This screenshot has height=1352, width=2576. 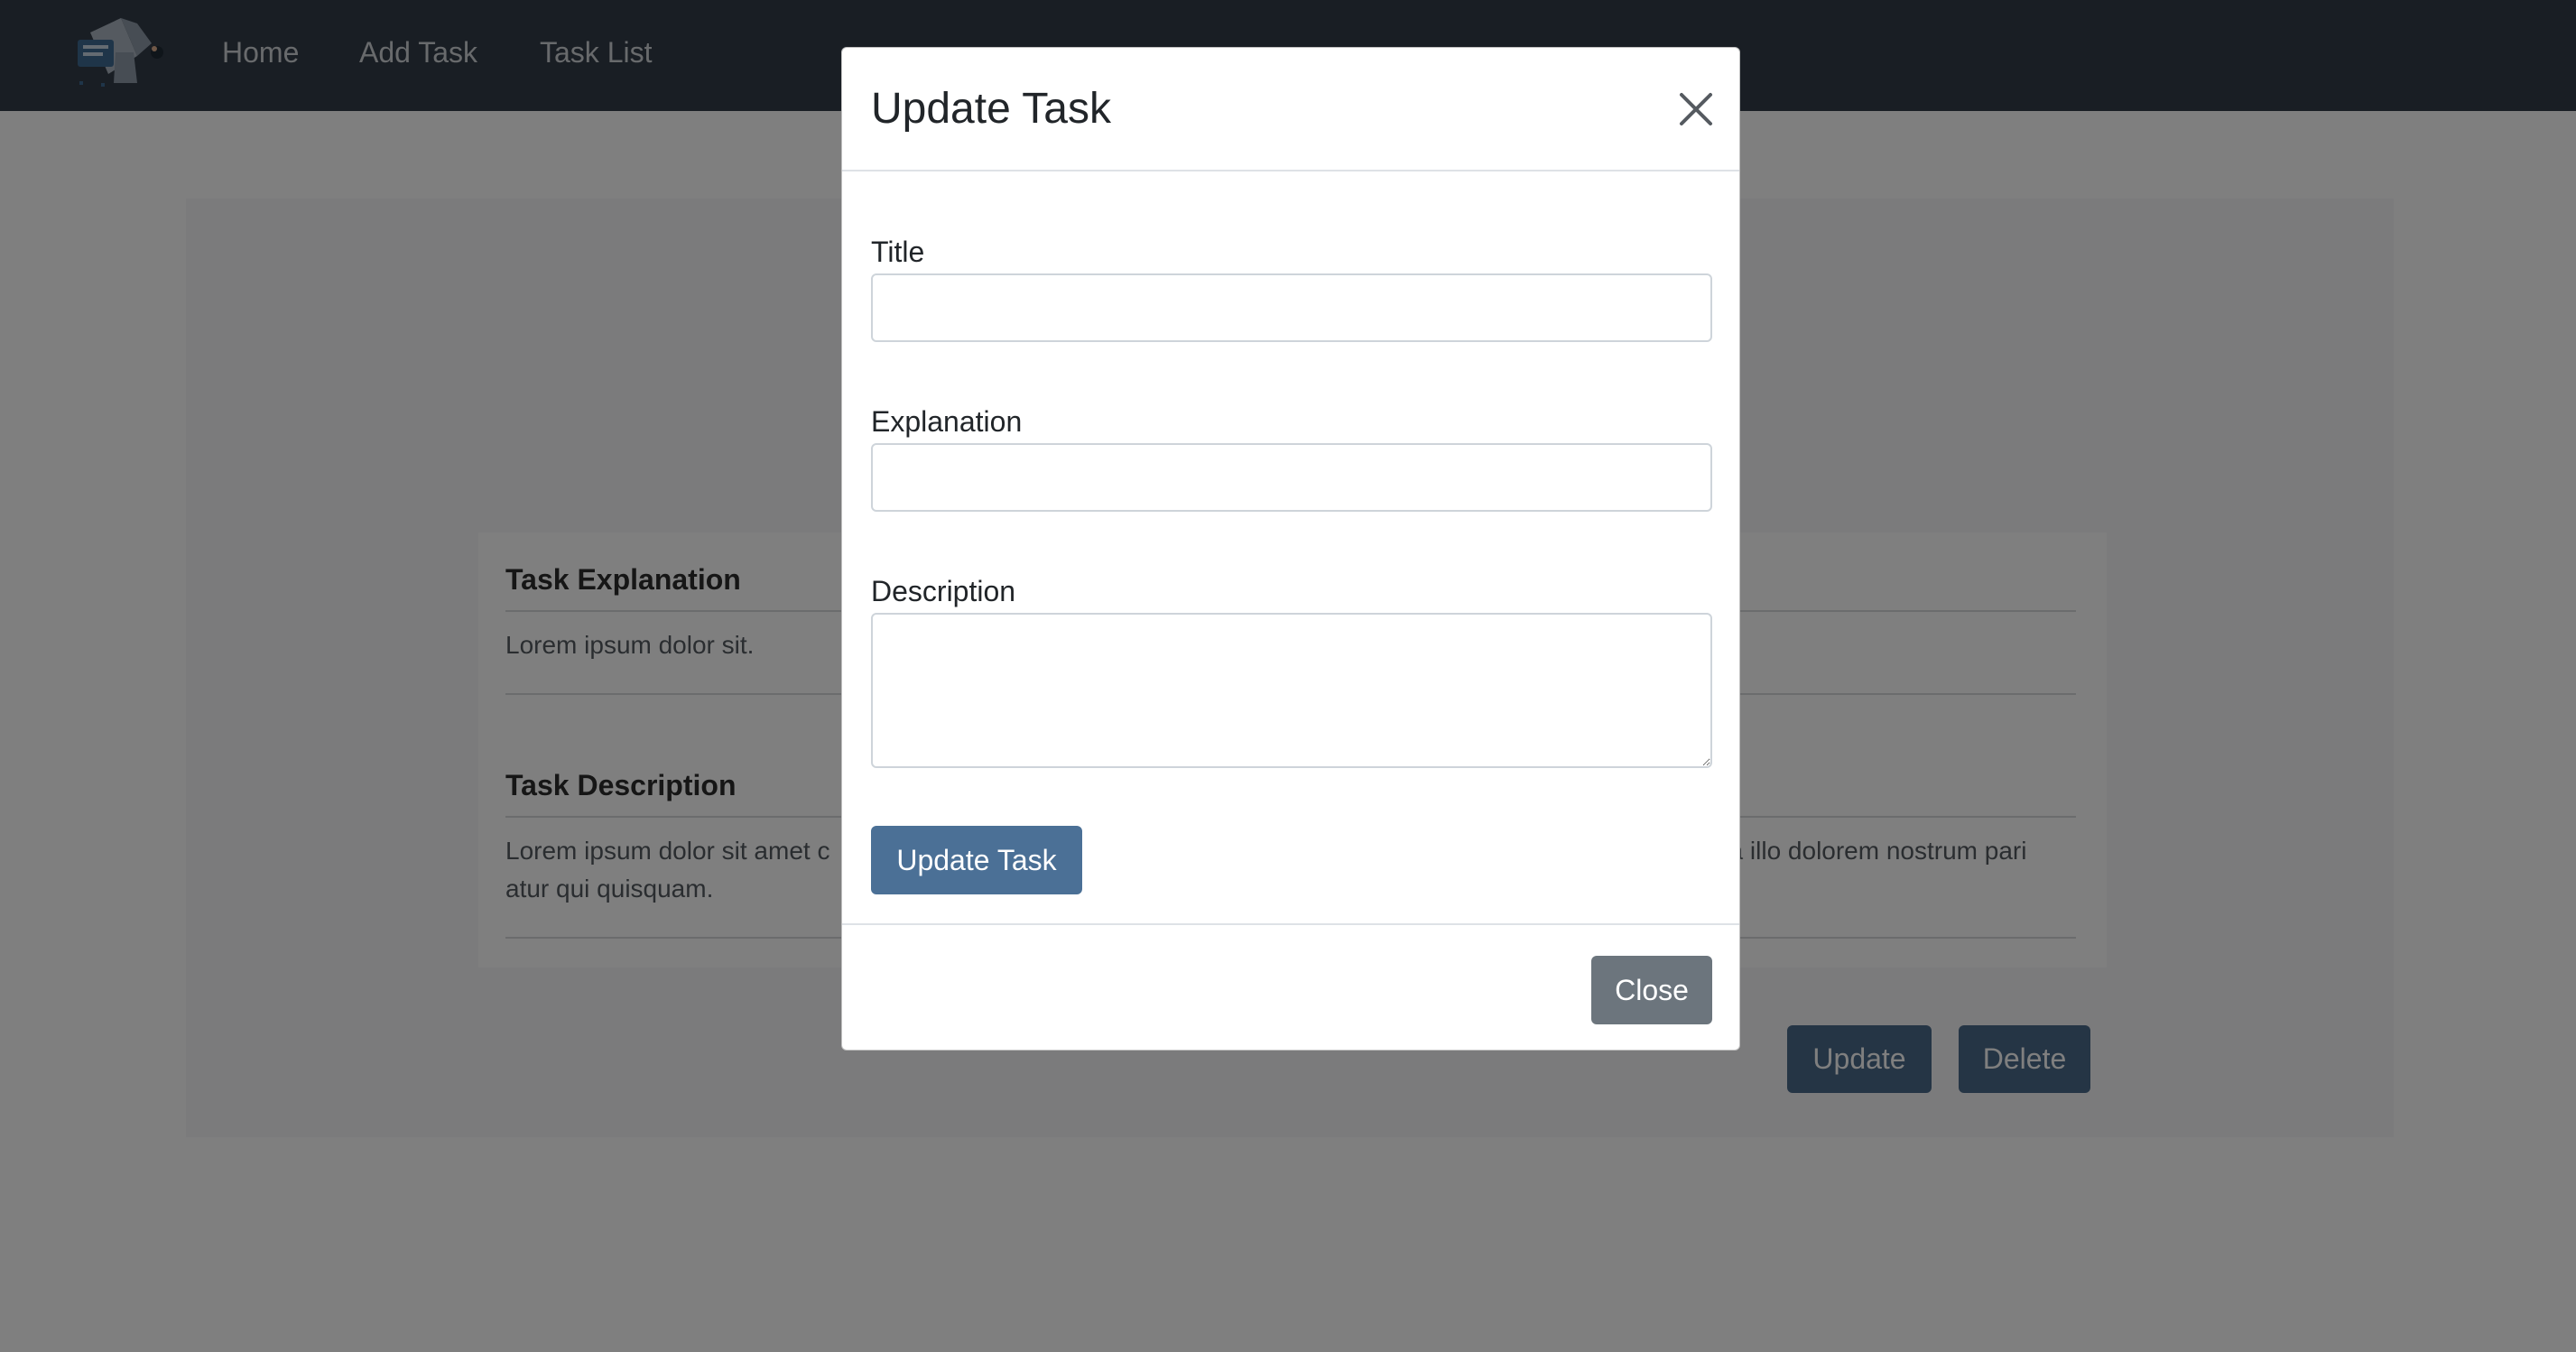 I want to click on title-input, so click(x=1291, y=307).